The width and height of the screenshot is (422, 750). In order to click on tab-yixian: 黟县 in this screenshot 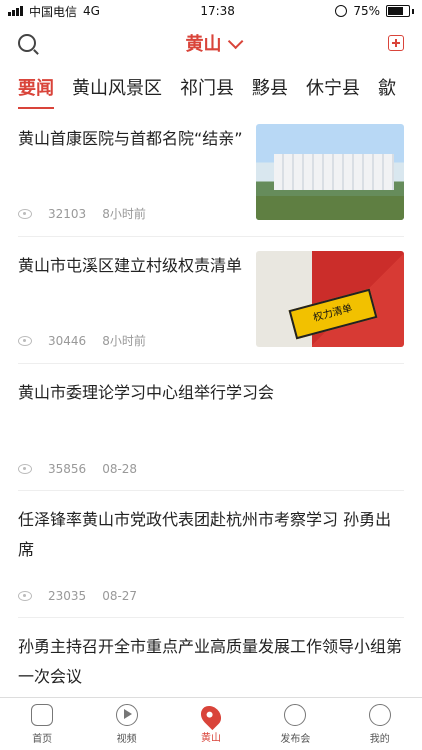, I will do `click(270, 82)`.